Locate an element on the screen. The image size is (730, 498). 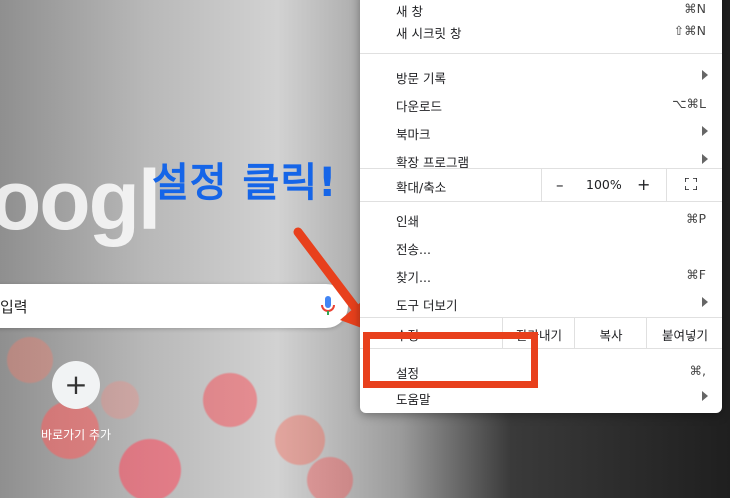
menu-label: 도구 더보기 is located at coordinates (427, 305).